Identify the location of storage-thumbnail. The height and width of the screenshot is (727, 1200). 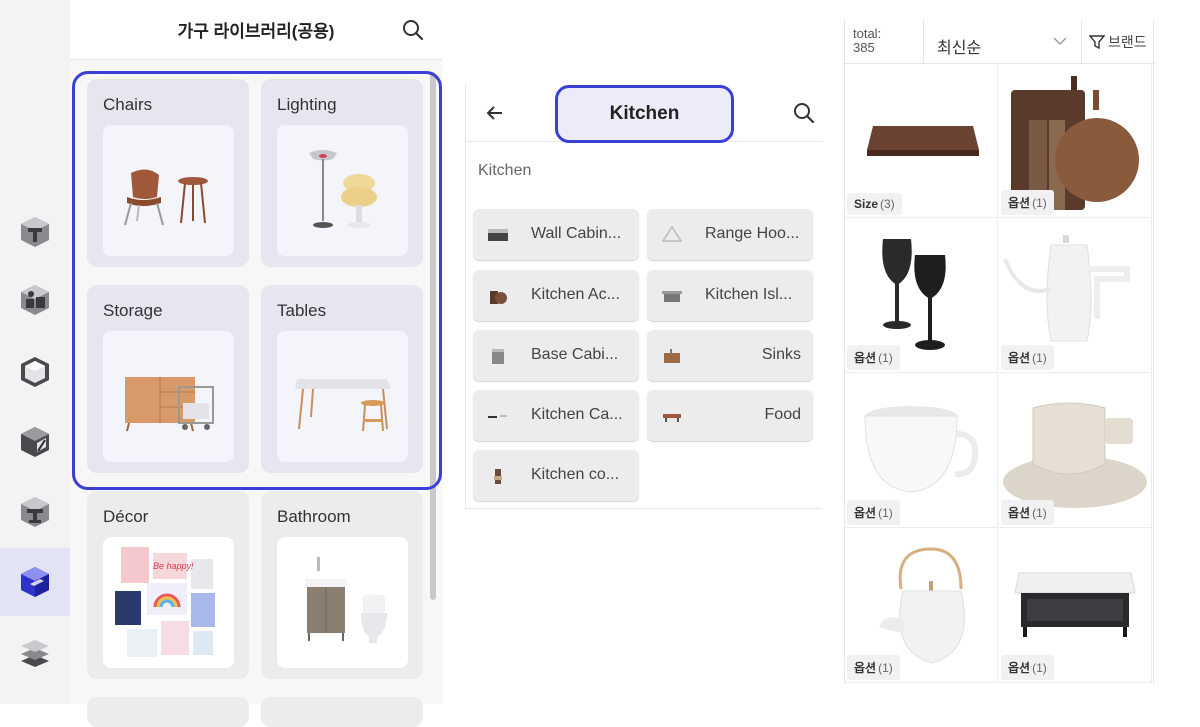
(168, 396).